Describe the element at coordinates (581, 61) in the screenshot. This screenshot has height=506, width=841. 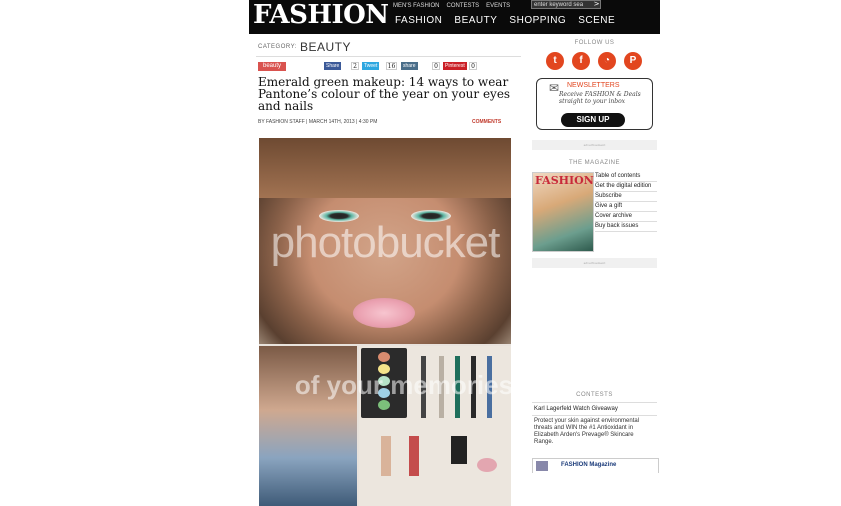
I see `facebook-icon: f` at that location.